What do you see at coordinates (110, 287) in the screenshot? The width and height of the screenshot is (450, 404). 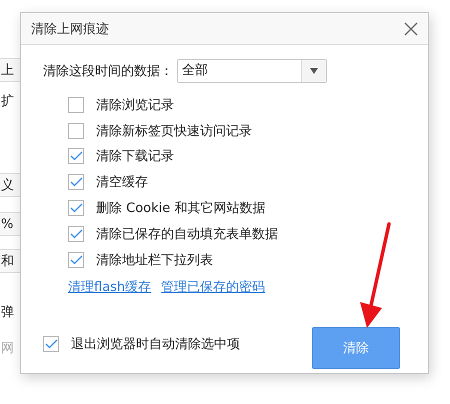 I see `link: 清理flash缓存` at bounding box center [110, 287].